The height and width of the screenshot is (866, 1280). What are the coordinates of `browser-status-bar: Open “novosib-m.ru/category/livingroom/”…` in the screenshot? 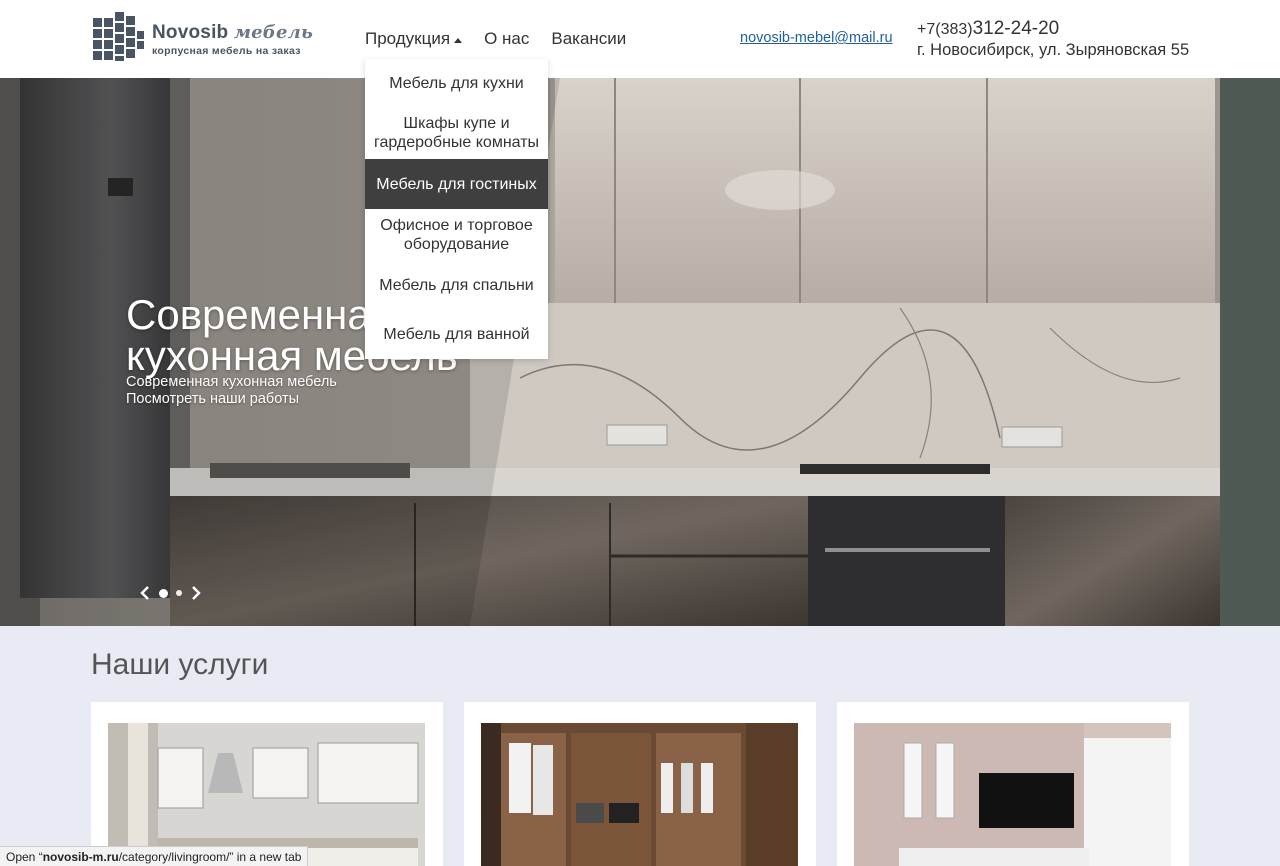 It's located at (154, 856).